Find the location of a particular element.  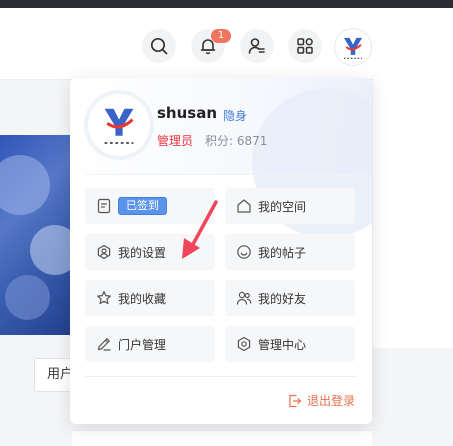

checkin-item: 已签到 is located at coordinates (150, 206).